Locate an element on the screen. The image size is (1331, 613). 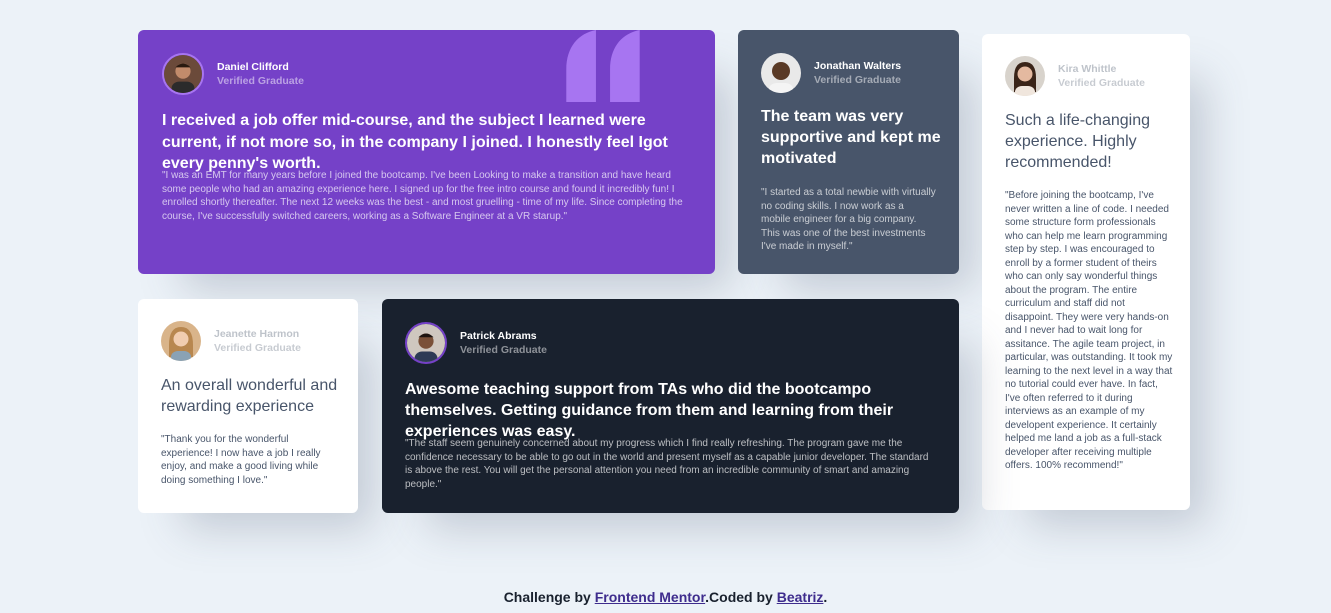
card-header: Daniel Clifford Verified Graduate is located at coordinates (233, 74).